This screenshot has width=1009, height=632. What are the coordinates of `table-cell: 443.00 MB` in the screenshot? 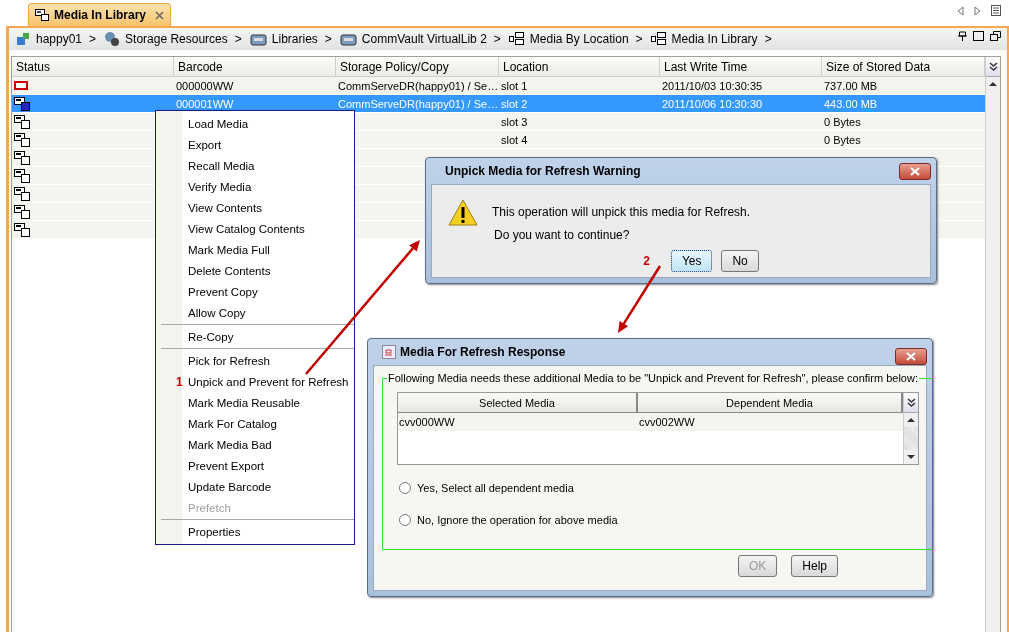 It's located at (851, 103).